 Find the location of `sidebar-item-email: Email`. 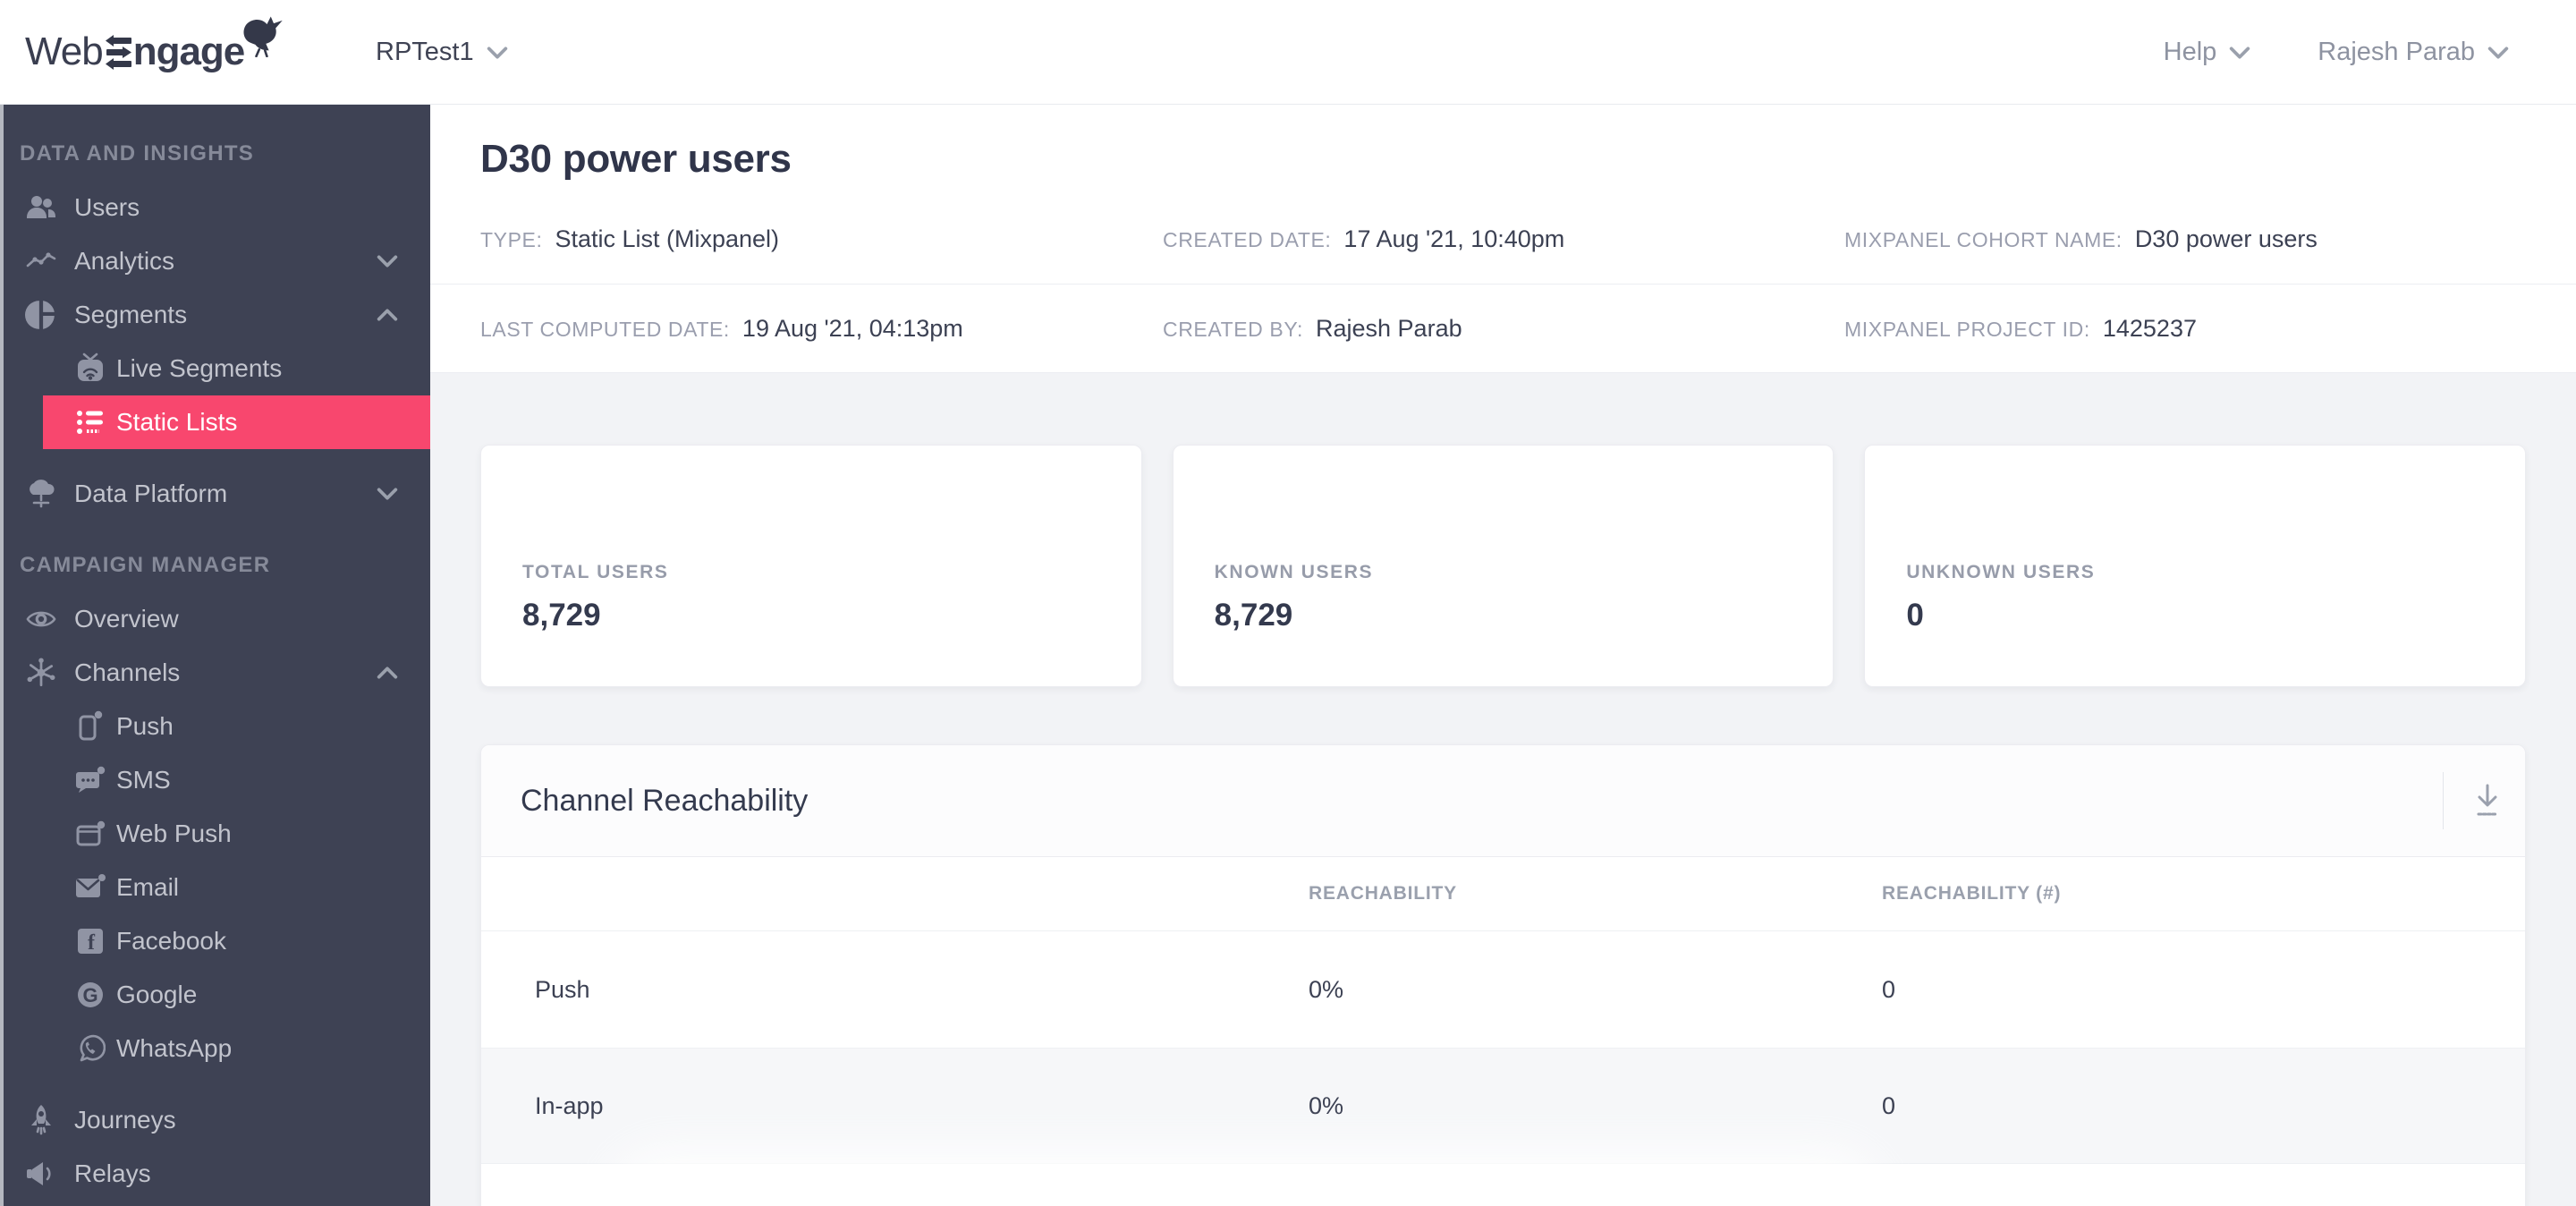

sidebar-item-email: Email is located at coordinates (215, 887).